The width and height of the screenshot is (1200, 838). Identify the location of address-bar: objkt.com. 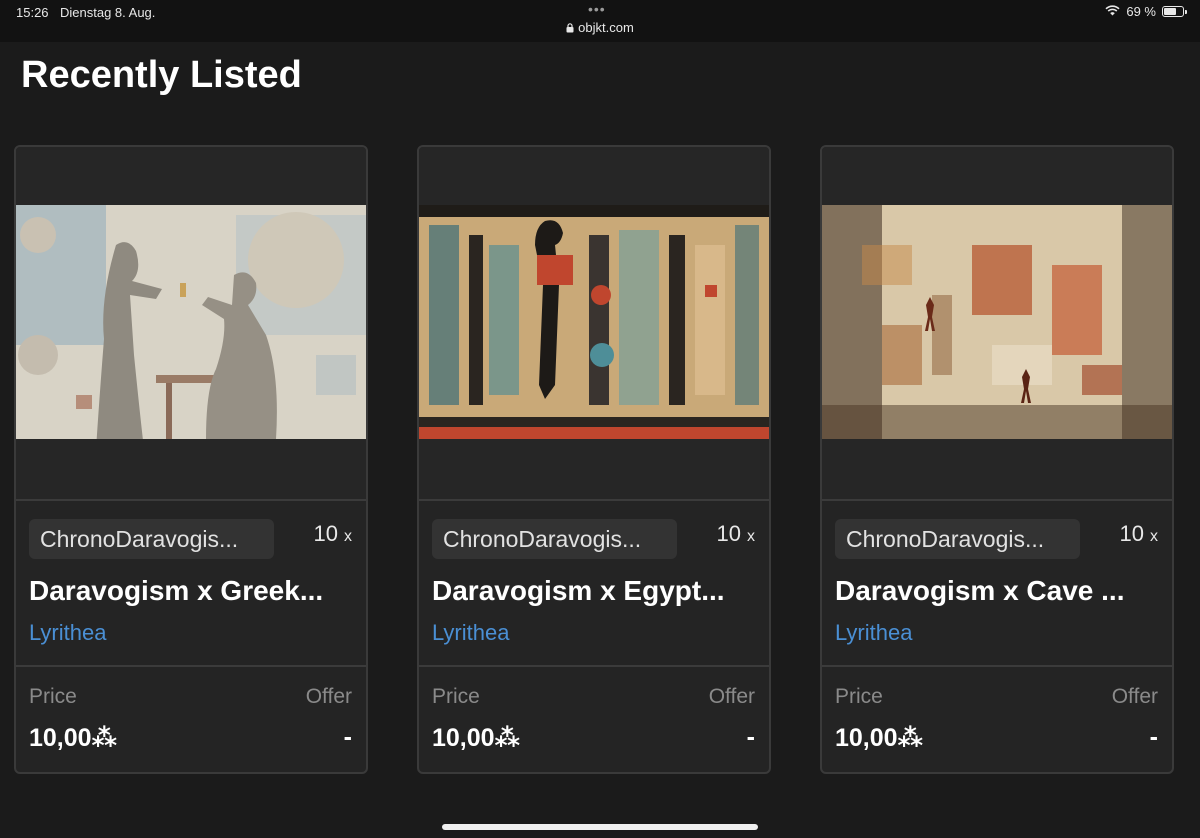
(600, 28).